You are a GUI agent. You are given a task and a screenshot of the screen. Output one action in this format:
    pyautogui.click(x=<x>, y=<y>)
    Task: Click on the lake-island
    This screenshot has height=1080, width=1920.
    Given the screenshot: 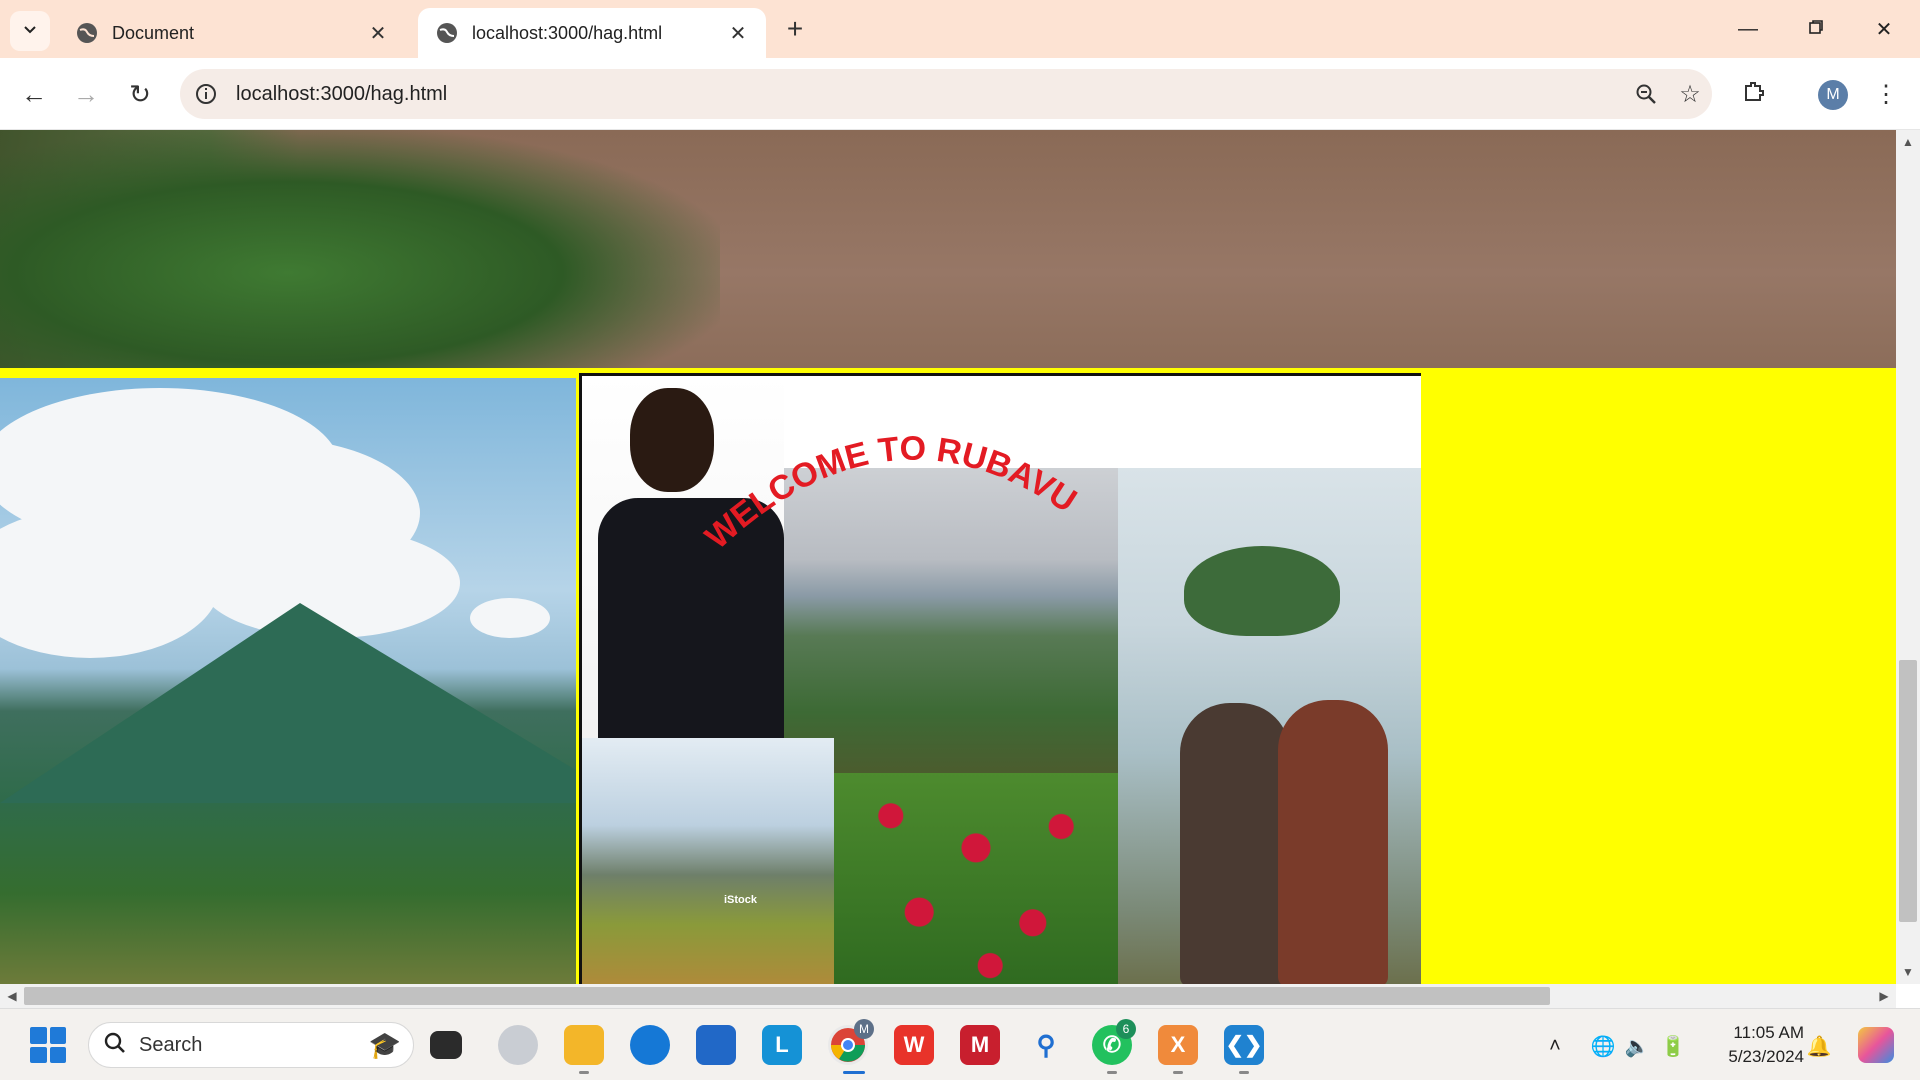 What is the action you would take?
    pyautogui.click(x=1262, y=591)
    